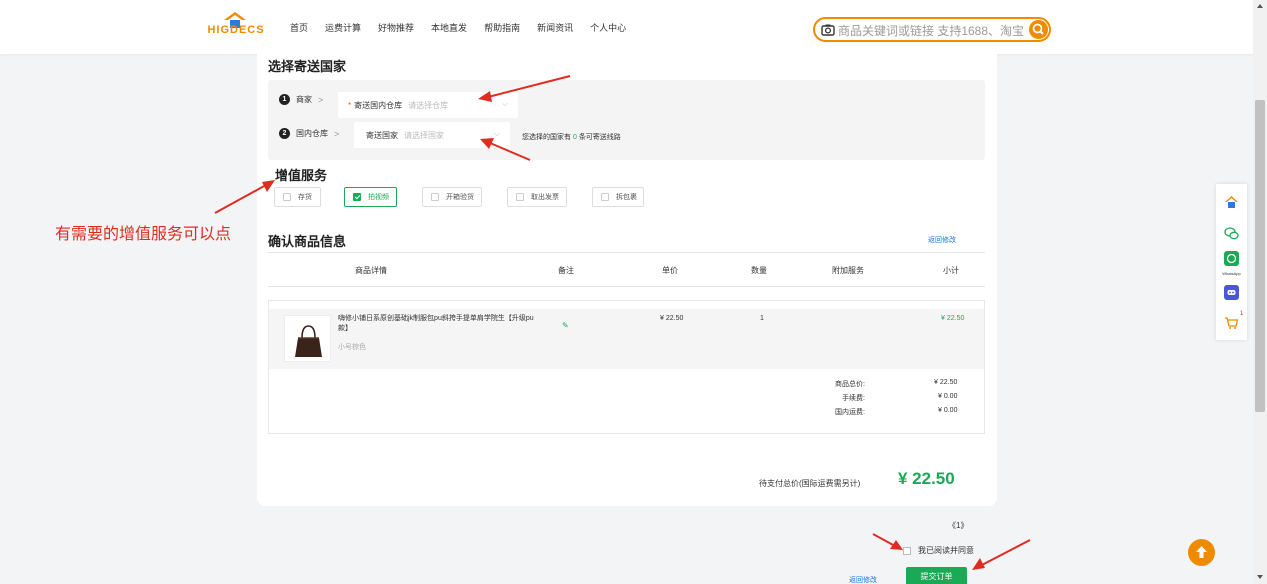  Describe the element at coordinates (143, 234) in the screenshot. I see `annotation-text: 有需要的增值服务可以点` at that location.